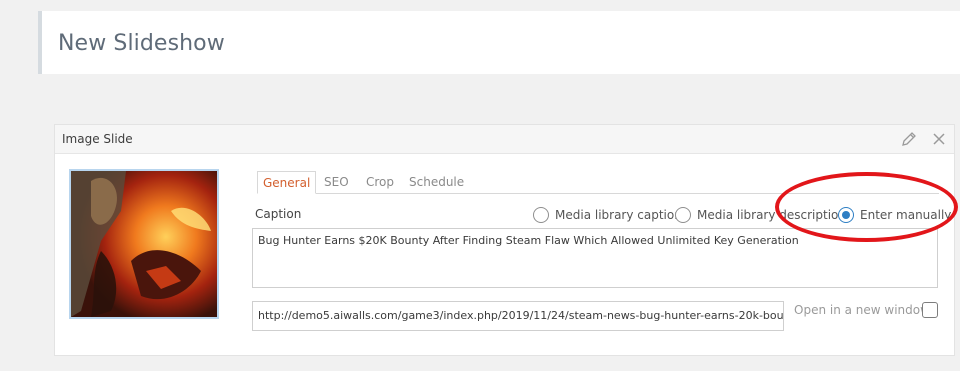  I want to click on pencil-icon, so click(909, 139).